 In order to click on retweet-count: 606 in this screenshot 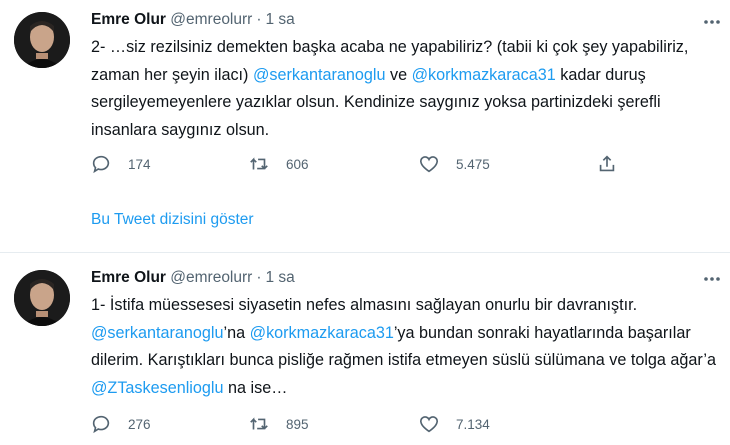, I will do `click(297, 164)`.